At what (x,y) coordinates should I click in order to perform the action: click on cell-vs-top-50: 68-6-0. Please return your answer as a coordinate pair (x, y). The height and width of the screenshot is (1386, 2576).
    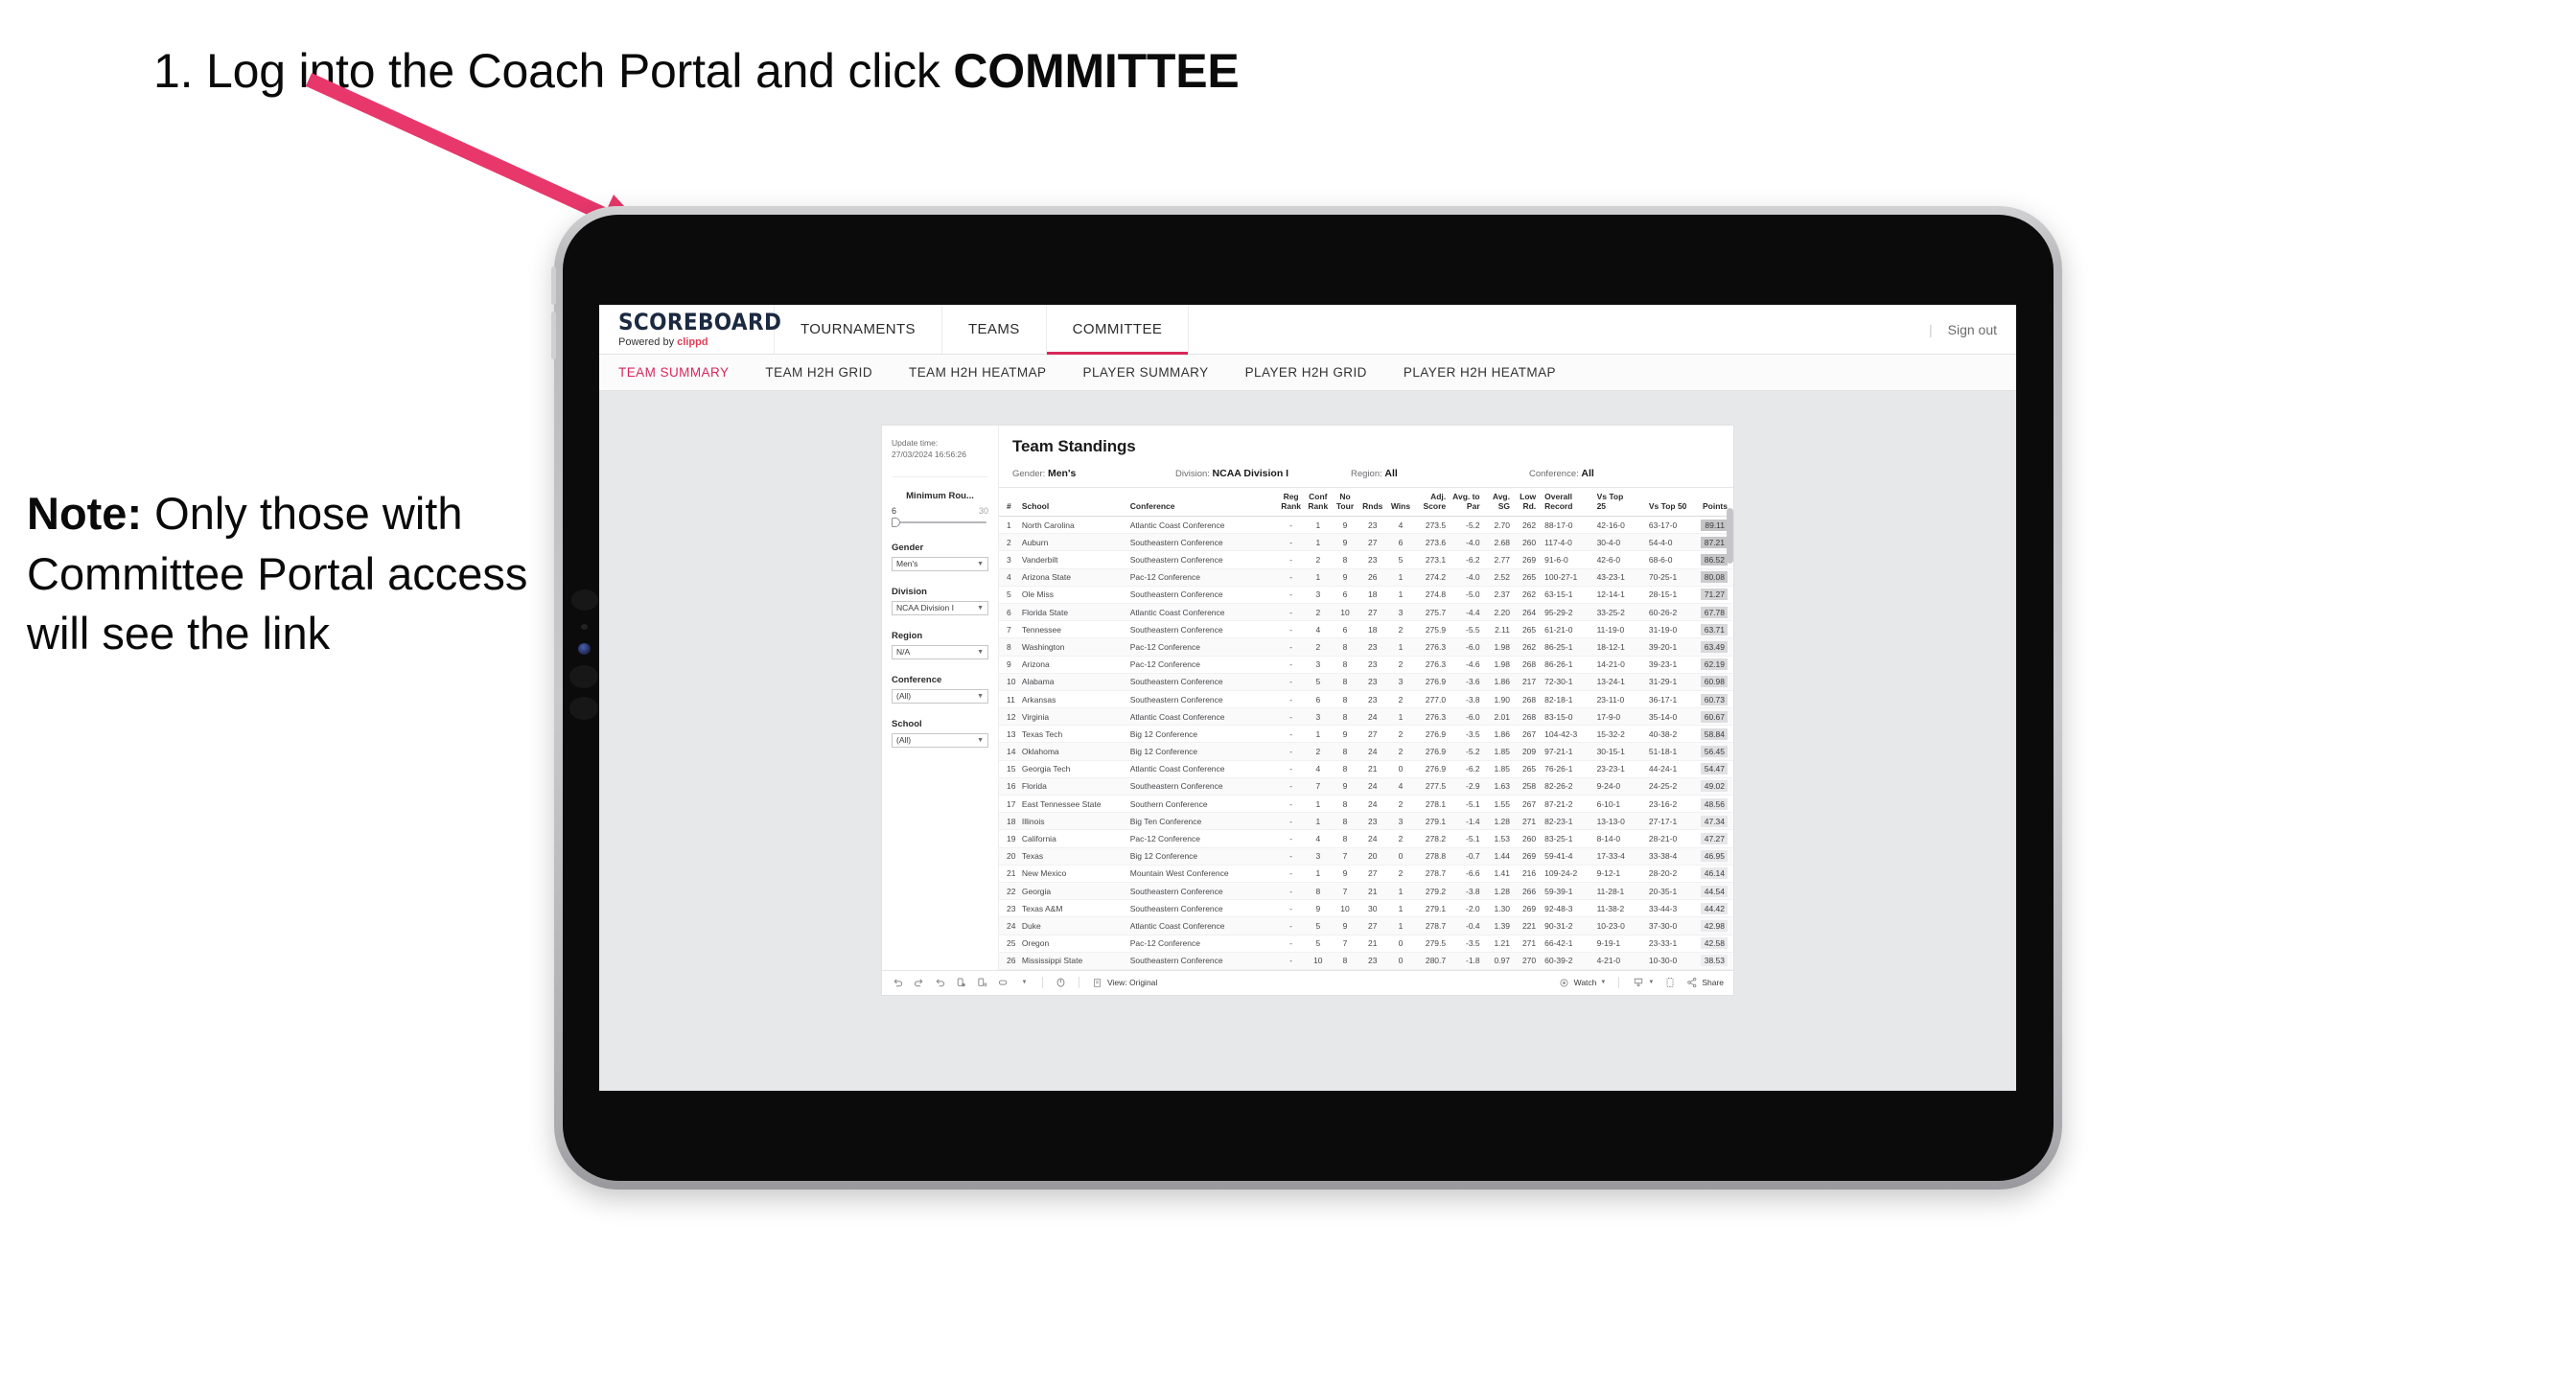
    Looking at the image, I should click on (1671, 560).